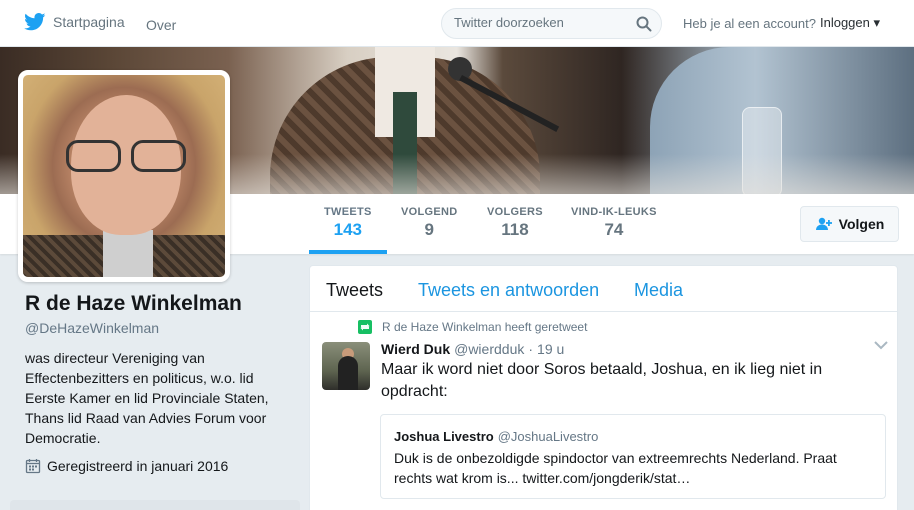 Image resolution: width=914 pixels, height=510 pixels. I want to click on login-area: Heb je al een account? Inloggen ▾, so click(781, 23).